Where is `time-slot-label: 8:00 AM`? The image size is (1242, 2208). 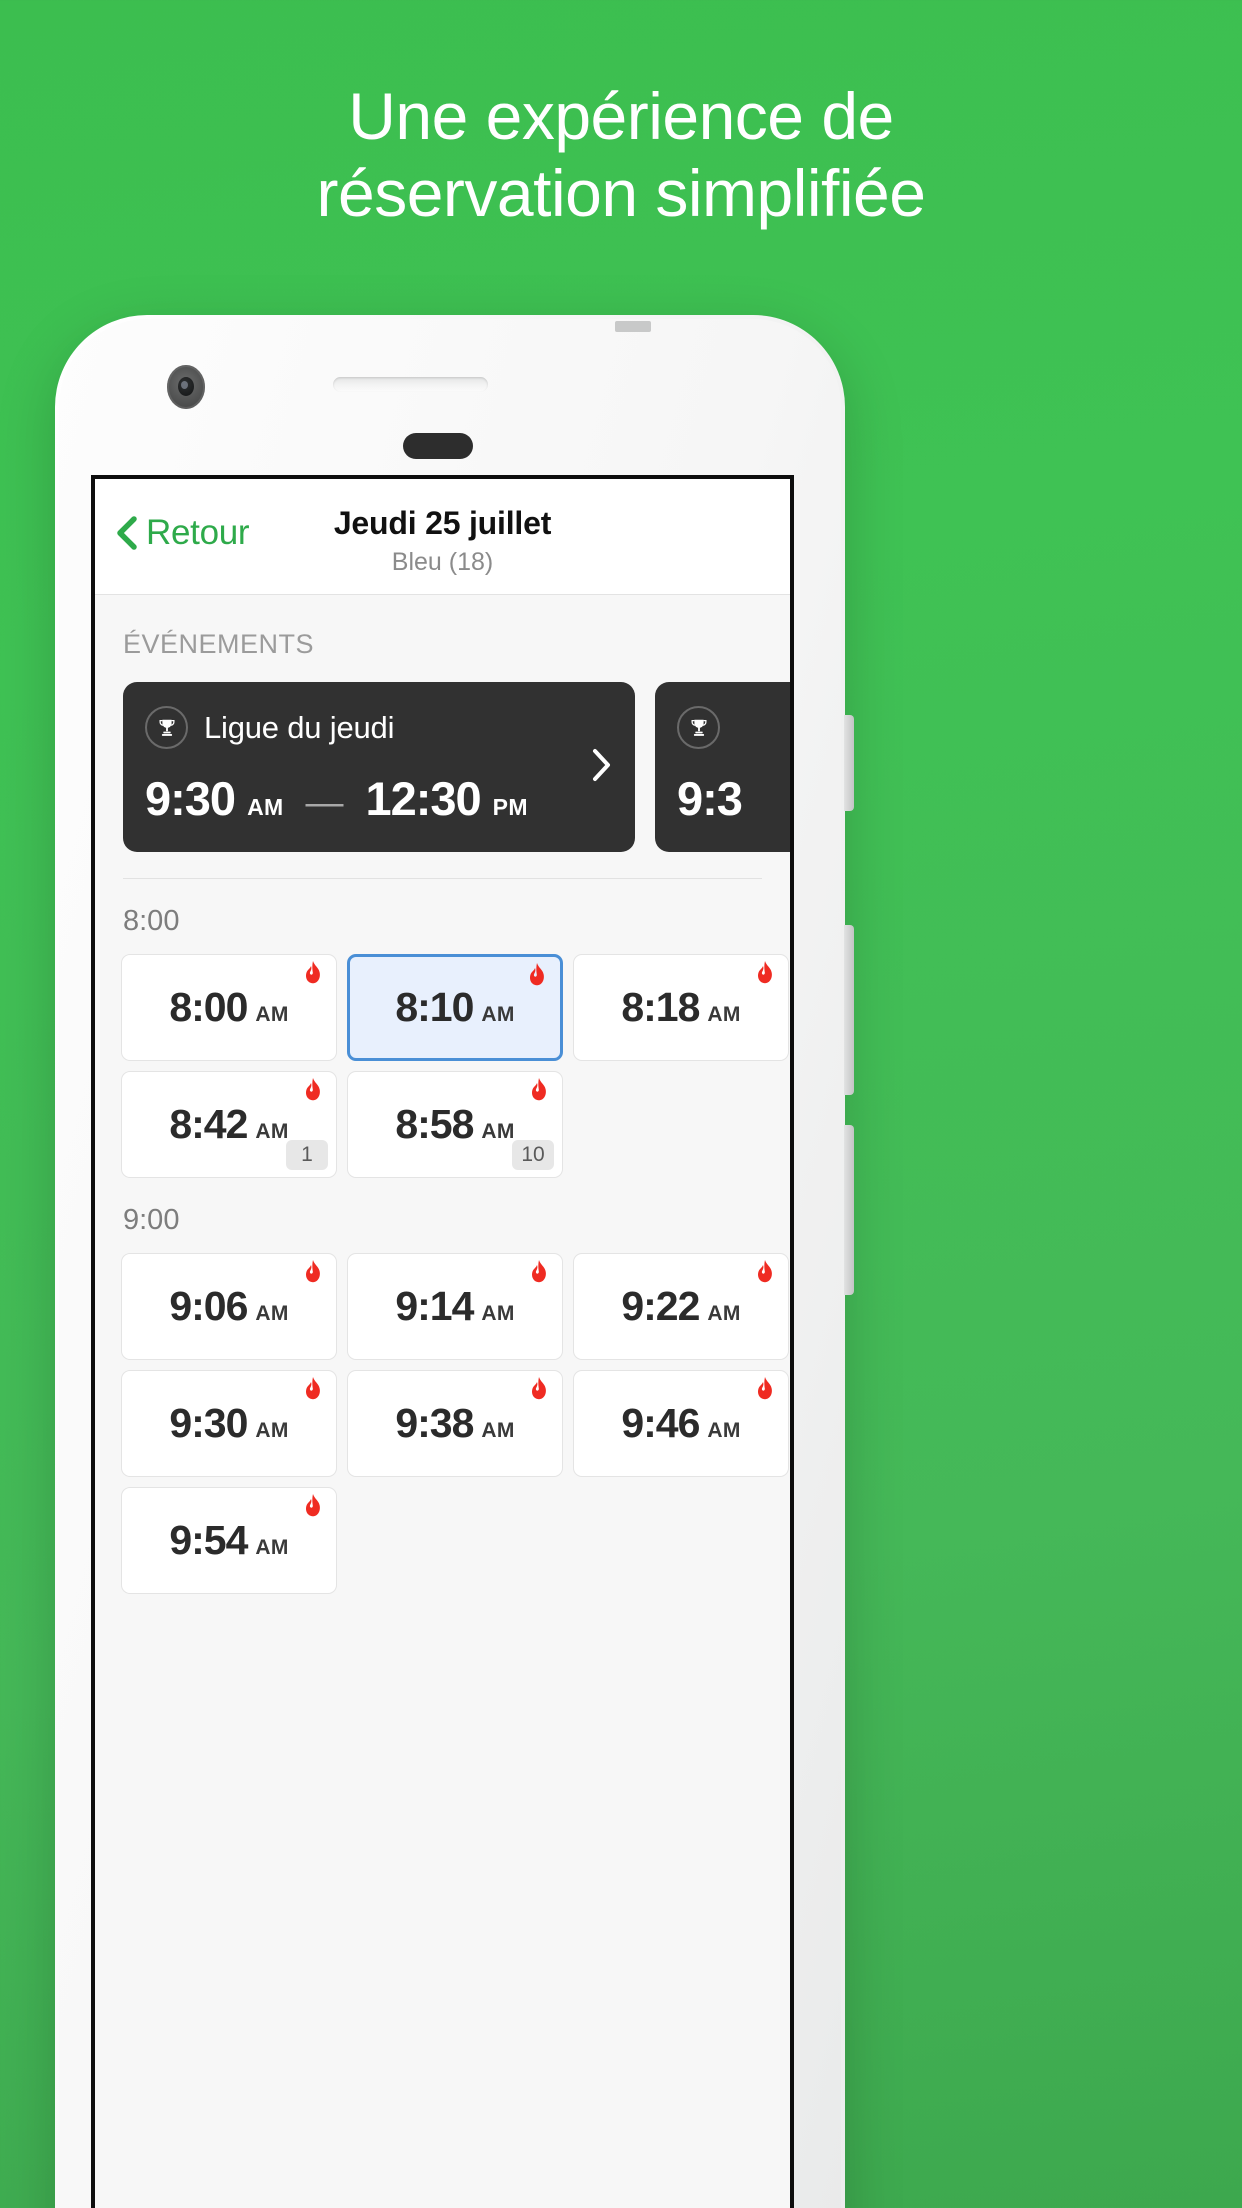 time-slot-label: 8:00 AM is located at coordinates (228, 1007).